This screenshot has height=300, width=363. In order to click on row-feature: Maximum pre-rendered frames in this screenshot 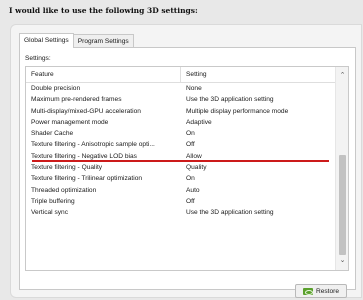, I will do `click(76, 100)`.